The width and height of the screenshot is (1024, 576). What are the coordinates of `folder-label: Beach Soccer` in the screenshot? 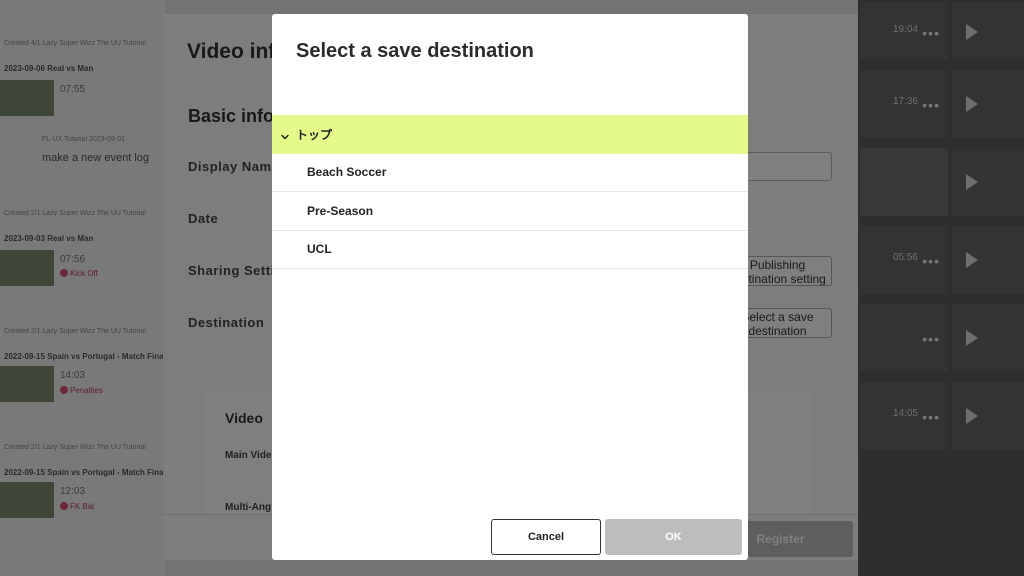 It's located at (347, 172).